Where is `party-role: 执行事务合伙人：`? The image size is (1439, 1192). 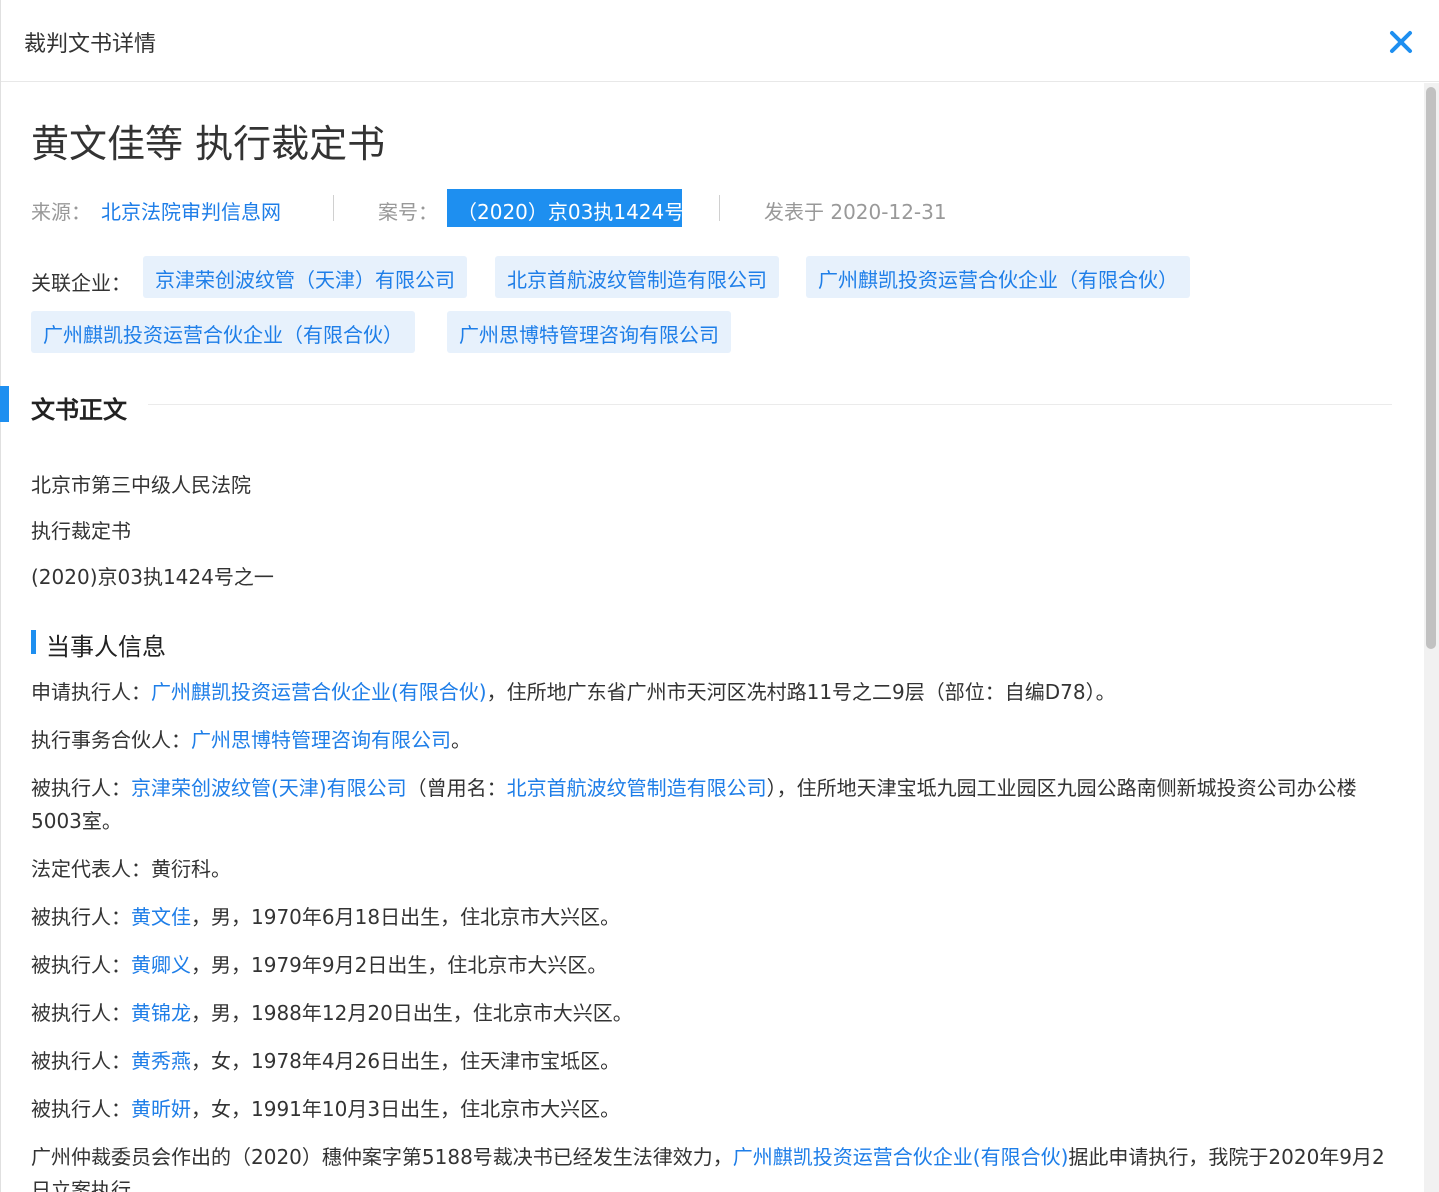
party-role: 执行事务合伙人： is located at coordinates (111, 740).